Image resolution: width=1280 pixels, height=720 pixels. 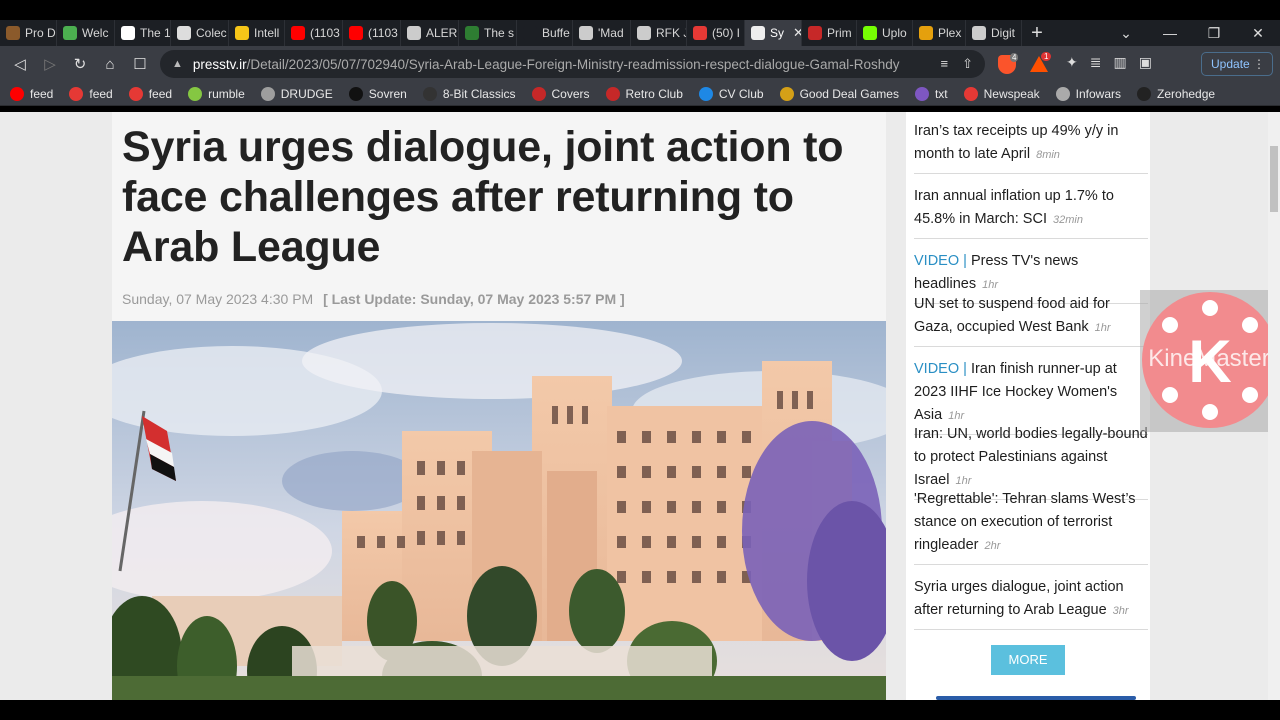 What do you see at coordinates (1259, 64) in the screenshot?
I see `menu-icon: ⋮` at bounding box center [1259, 64].